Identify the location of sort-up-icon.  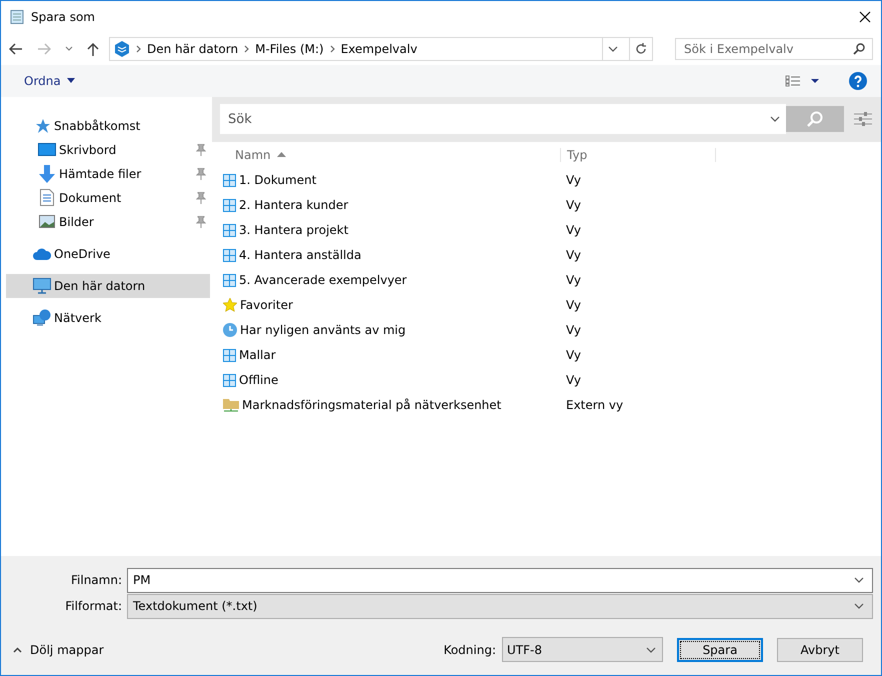
(281, 155).